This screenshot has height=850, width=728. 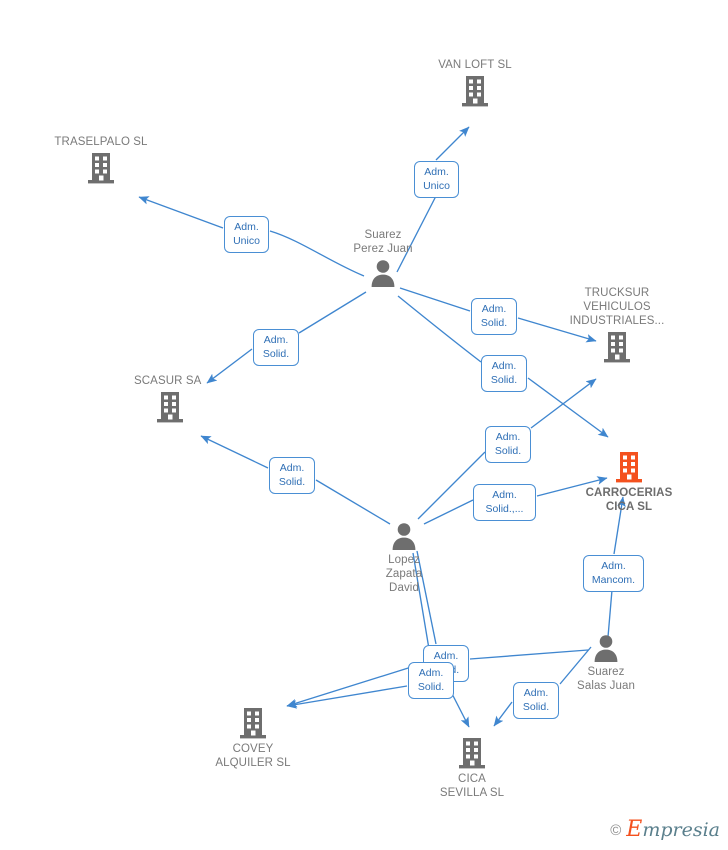 What do you see at coordinates (439, 329) in the screenshot?
I see `edge-suarezperez-carrocerias-left` at bounding box center [439, 329].